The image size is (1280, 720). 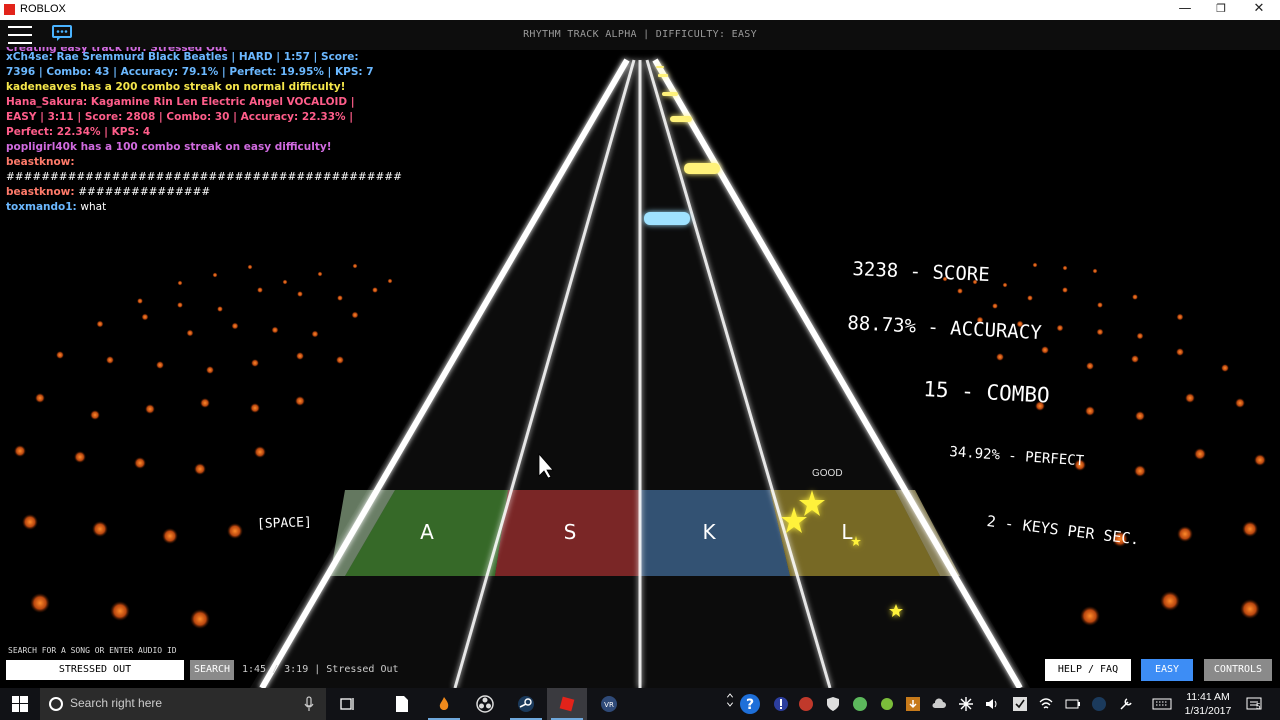 What do you see at coordinates (526, 704) in the screenshot?
I see `taskbar-steam-app` at bounding box center [526, 704].